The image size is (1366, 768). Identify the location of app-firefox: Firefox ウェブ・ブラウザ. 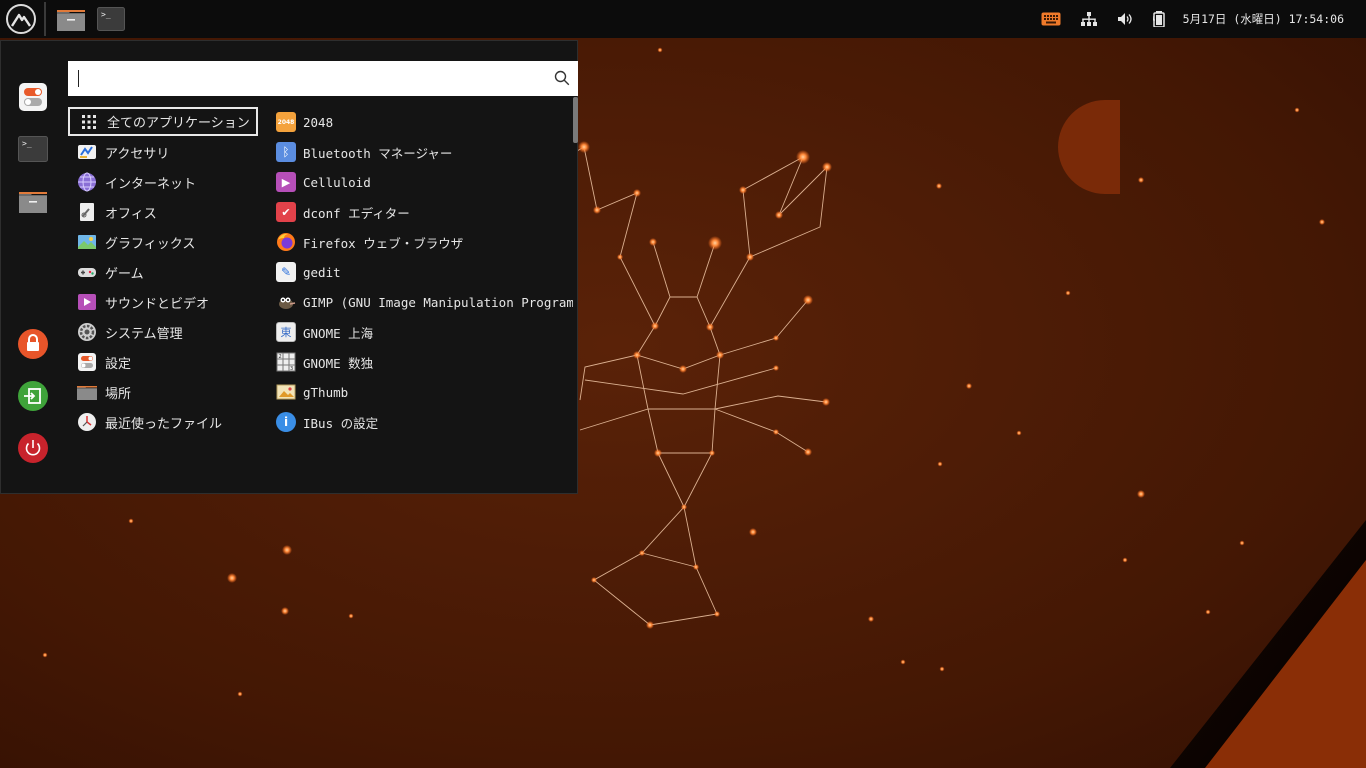
(423, 242).